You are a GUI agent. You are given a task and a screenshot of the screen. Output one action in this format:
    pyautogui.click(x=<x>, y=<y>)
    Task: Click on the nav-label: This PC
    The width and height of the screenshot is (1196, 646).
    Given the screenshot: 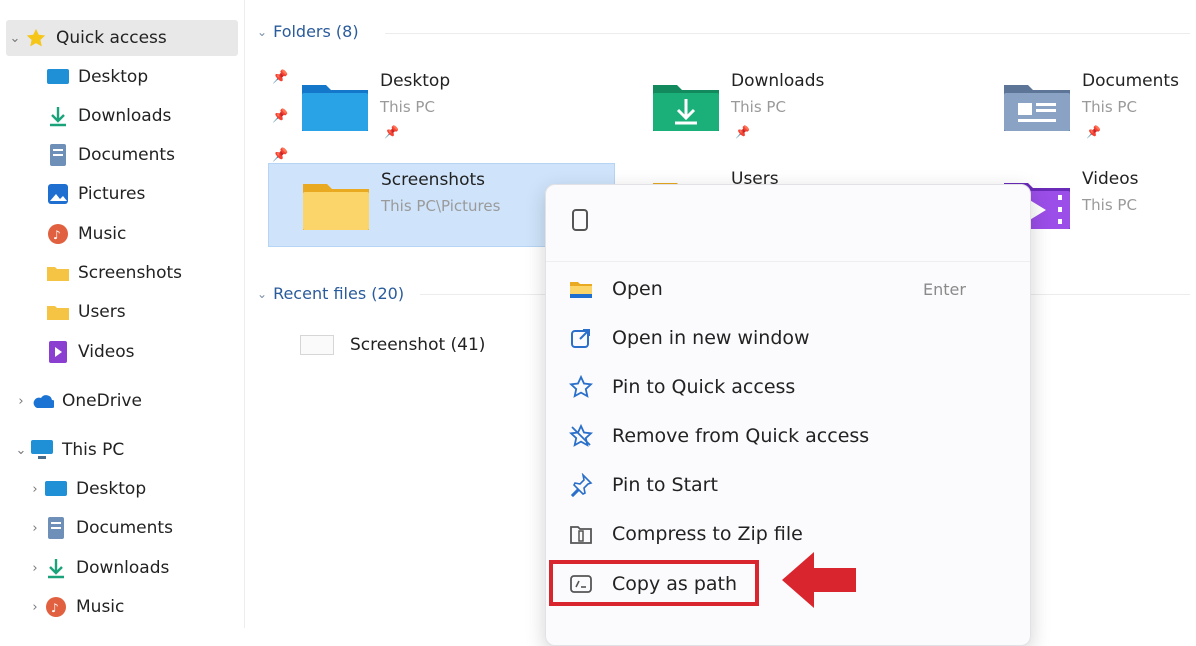 What is the action you would take?
    pyautogui.click(x=93, y=450)
    